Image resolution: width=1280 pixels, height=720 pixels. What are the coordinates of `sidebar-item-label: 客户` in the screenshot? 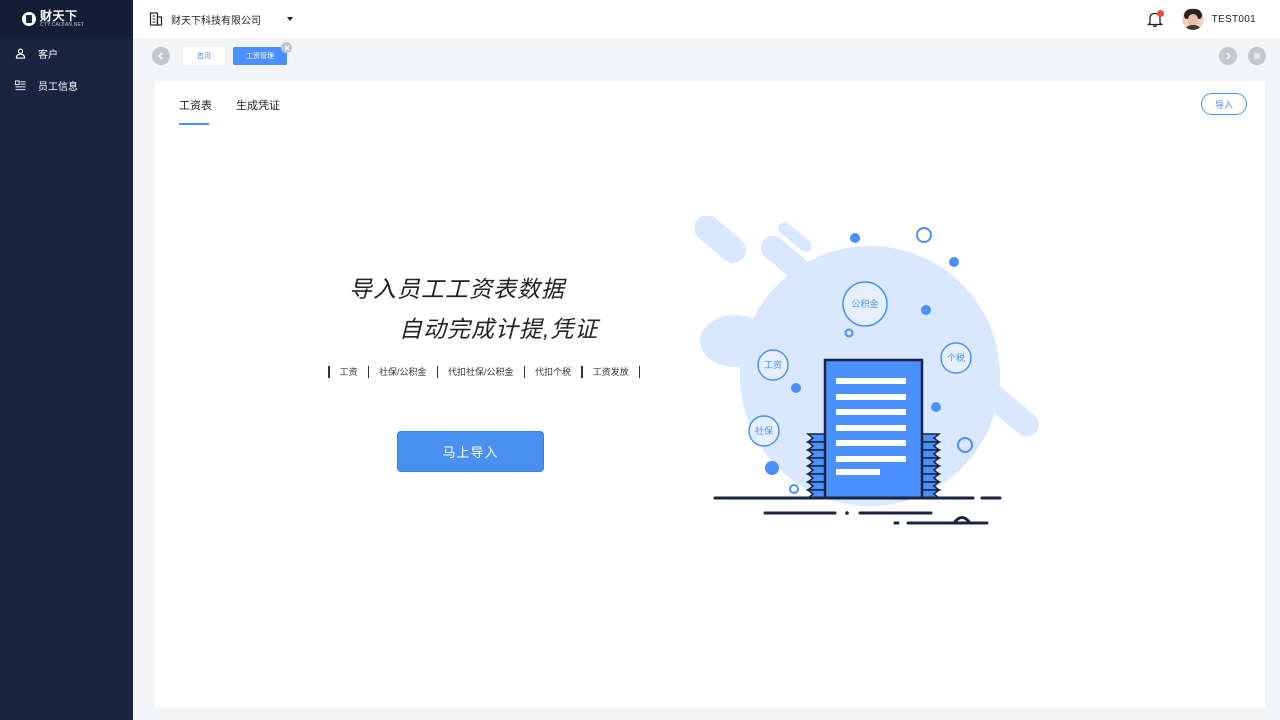 It's located at (48, 55).